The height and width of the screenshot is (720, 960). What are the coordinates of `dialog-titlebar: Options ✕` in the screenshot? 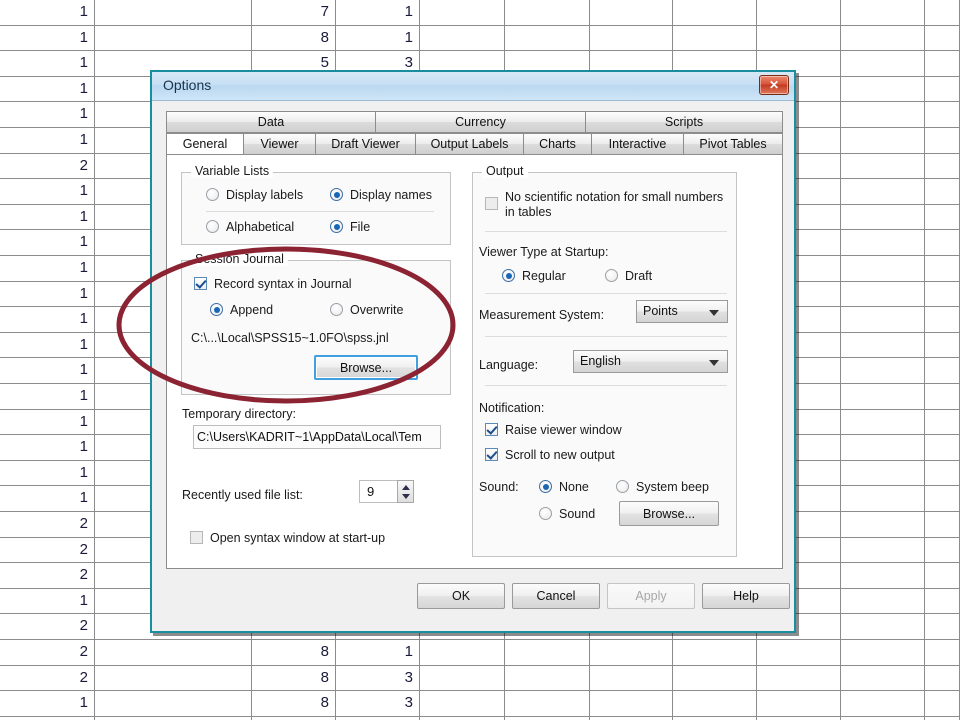 It's located at (473, 86).